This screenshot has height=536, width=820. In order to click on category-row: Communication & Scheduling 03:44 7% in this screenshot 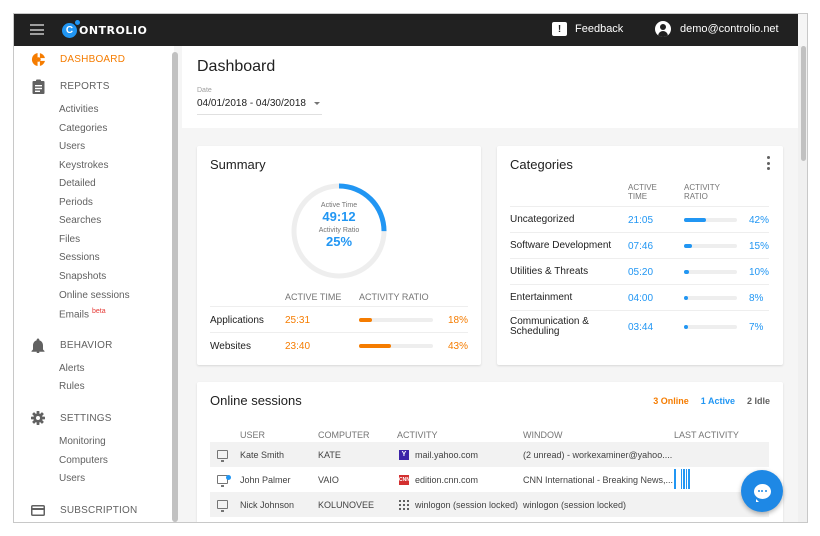, I will do `click(639, 326)`.